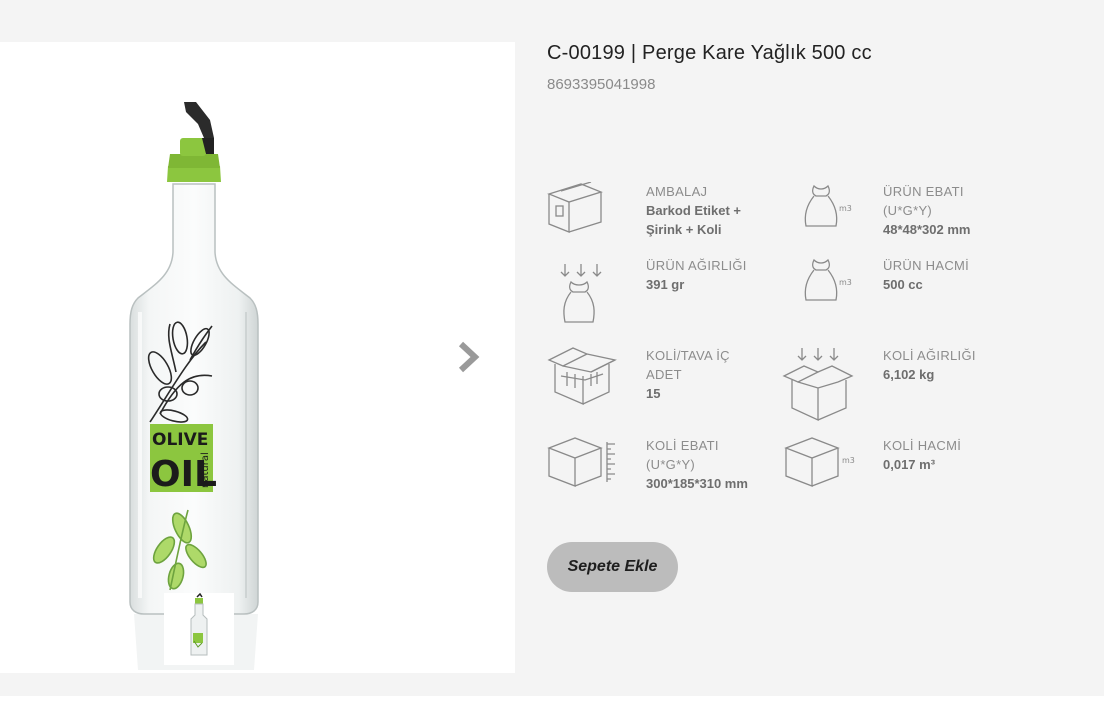 The image size is (1104, 714). What do you see at coordinates (582, 376) in the screenshot?
I see `open-box-grid-icon` at bounding box center [582, 376].